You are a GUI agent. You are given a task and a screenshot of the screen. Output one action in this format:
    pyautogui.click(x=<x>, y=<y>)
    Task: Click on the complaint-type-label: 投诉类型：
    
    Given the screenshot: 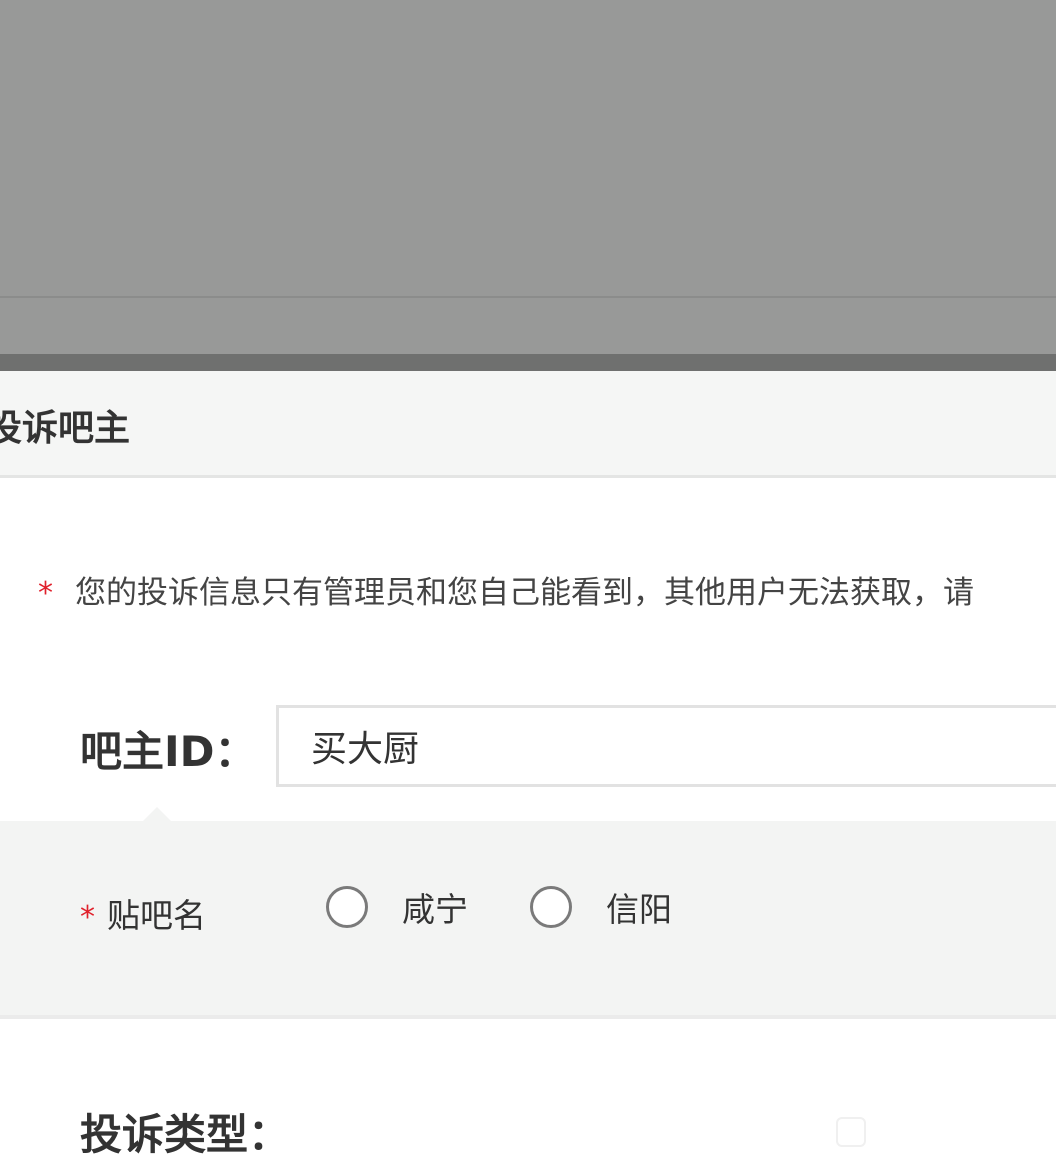 What is the action you would take?
    pyautogui.click(x=185, y=1134)
    